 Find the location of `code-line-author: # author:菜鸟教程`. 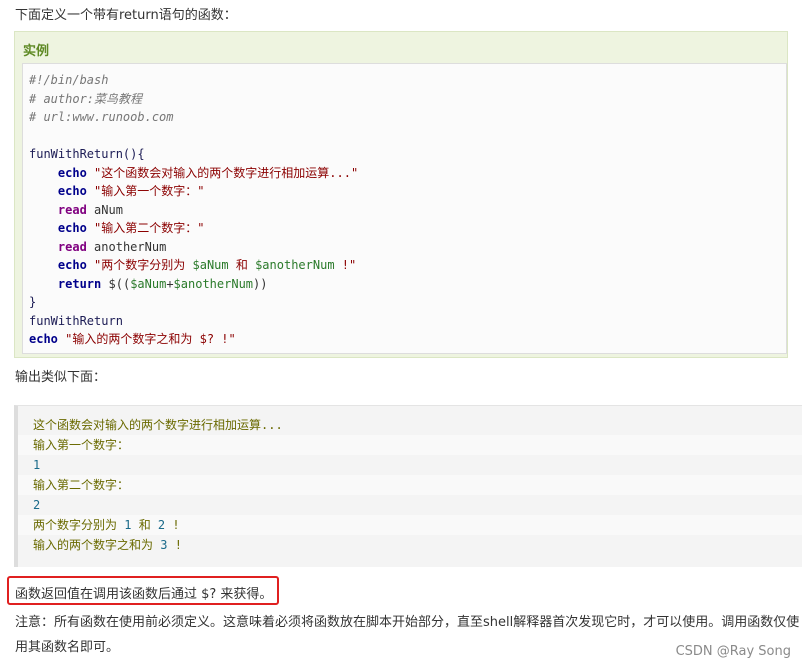

code-line-author: # author:菜鸟教程 is located at coordinates (86, 98).